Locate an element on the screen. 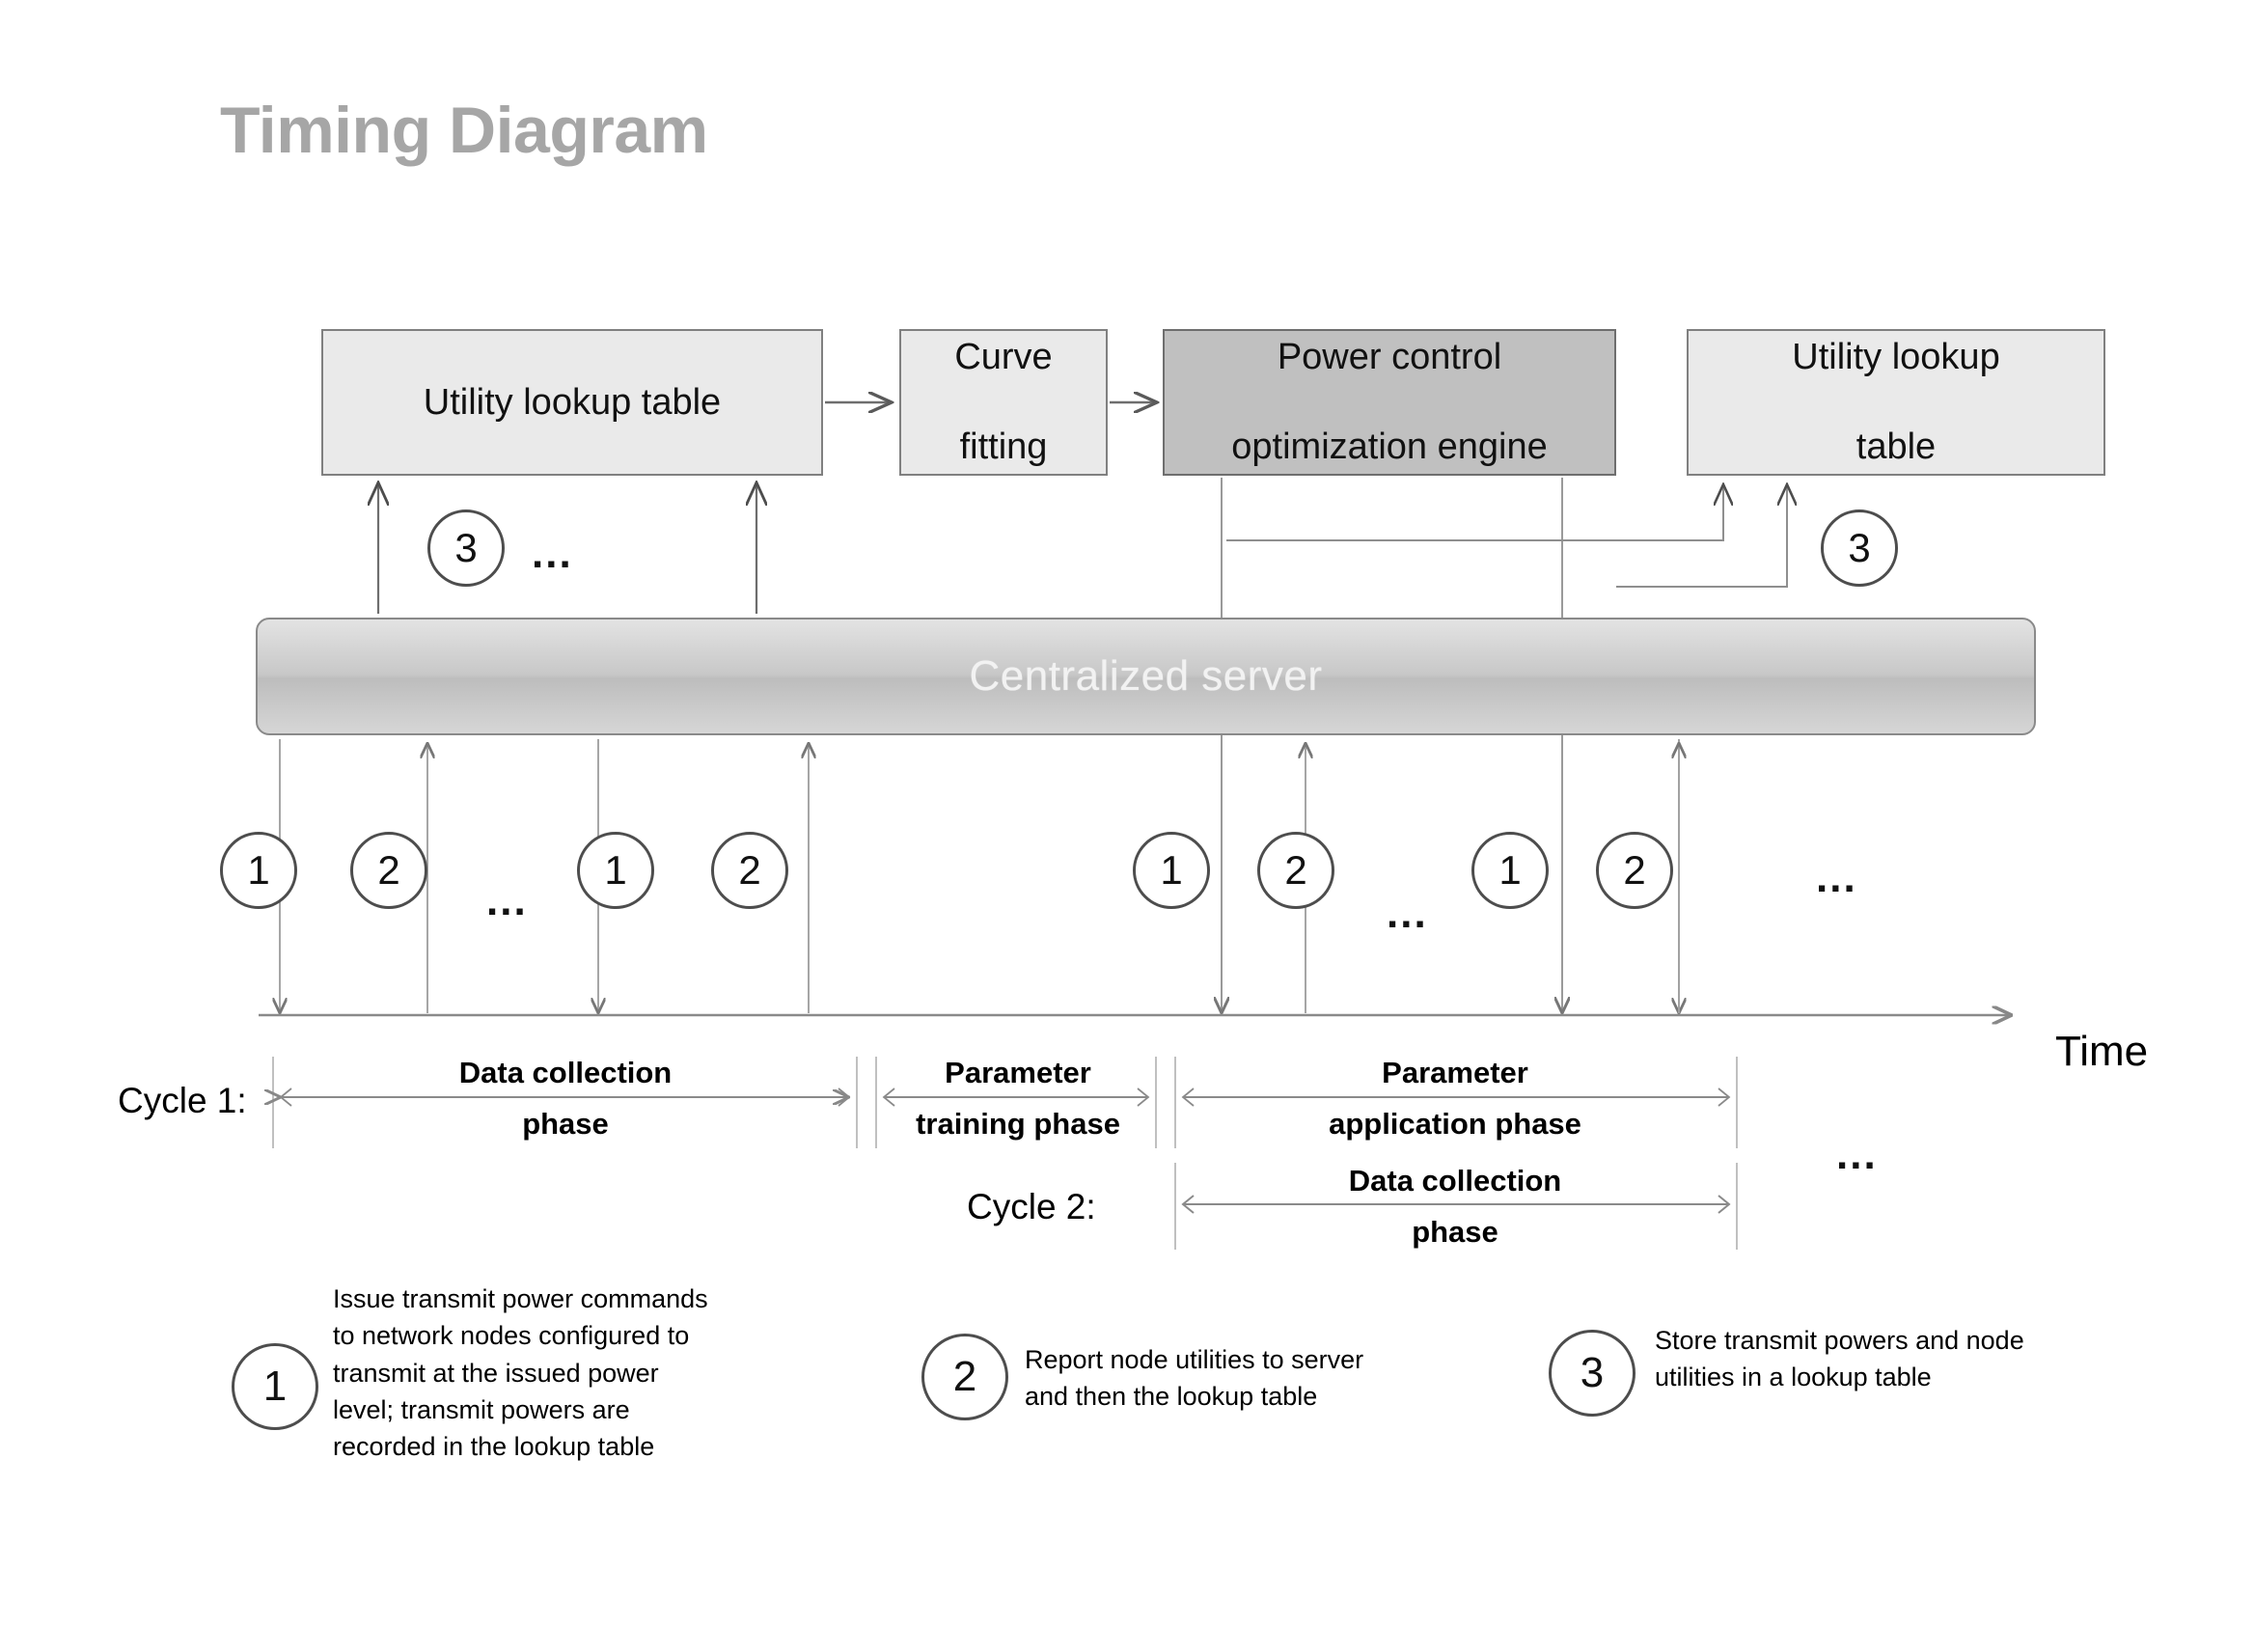 This screenshot has height=1652, width=2254. sequence-marker-2d: 2 is located at coordinates (1634, 870).